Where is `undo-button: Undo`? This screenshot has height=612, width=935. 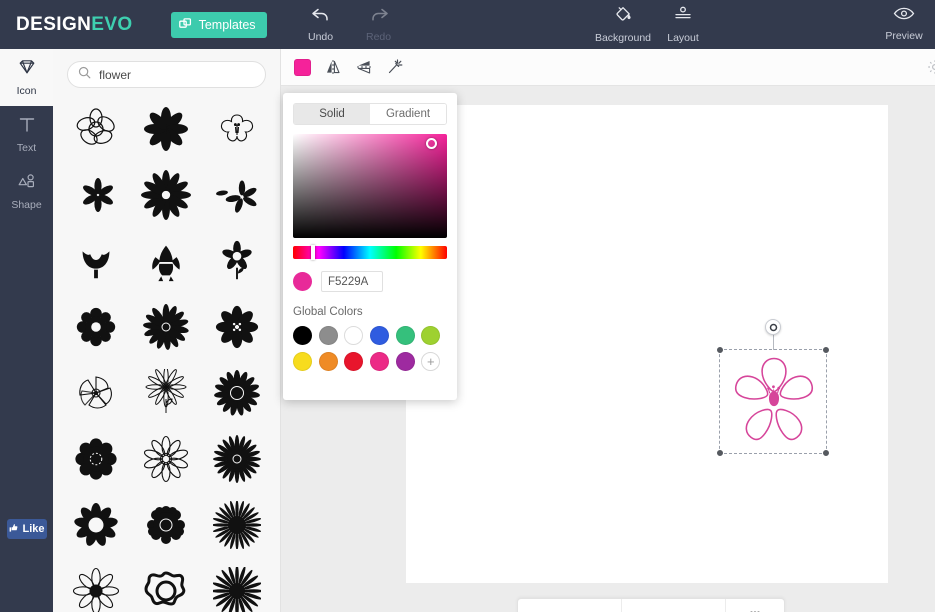 undo-button: Undo is located at coordinates (321, 24).